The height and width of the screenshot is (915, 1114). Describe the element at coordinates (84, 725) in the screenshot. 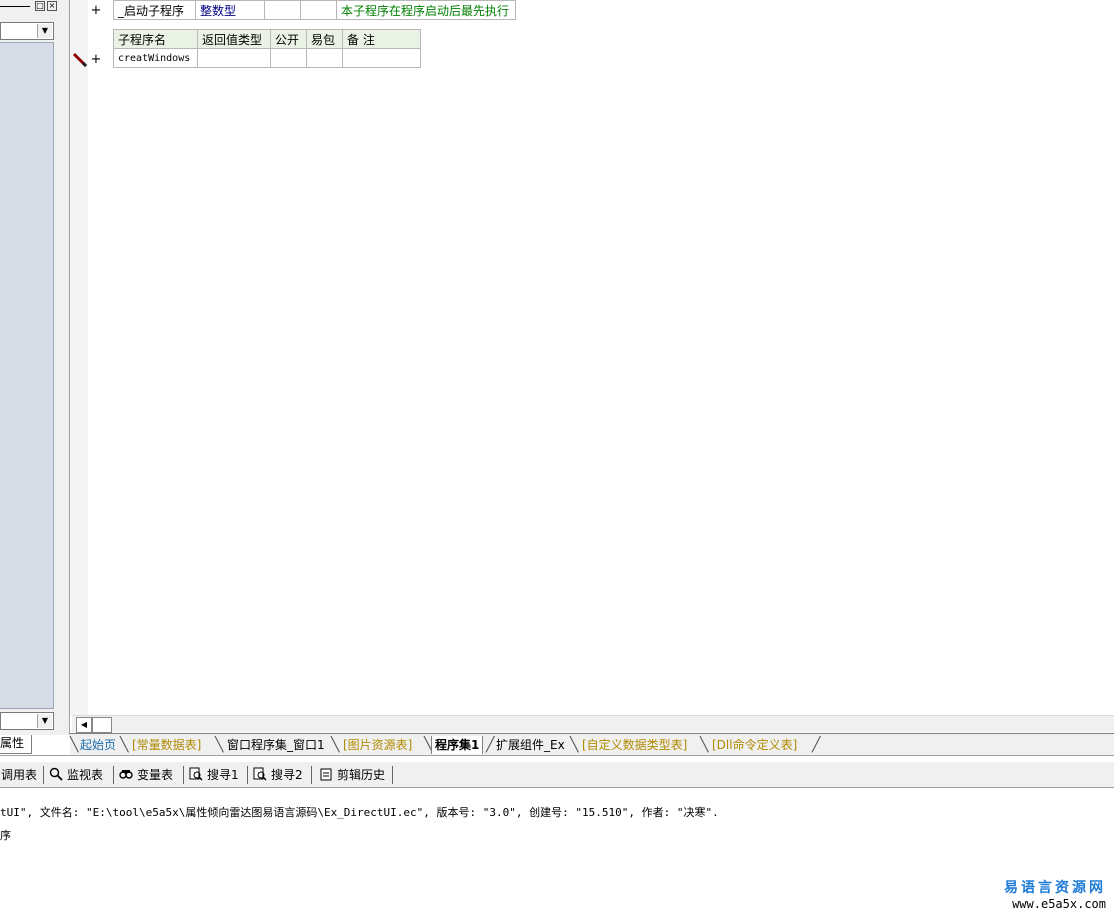

I see `scroll-left-icon: ◀` at that location.